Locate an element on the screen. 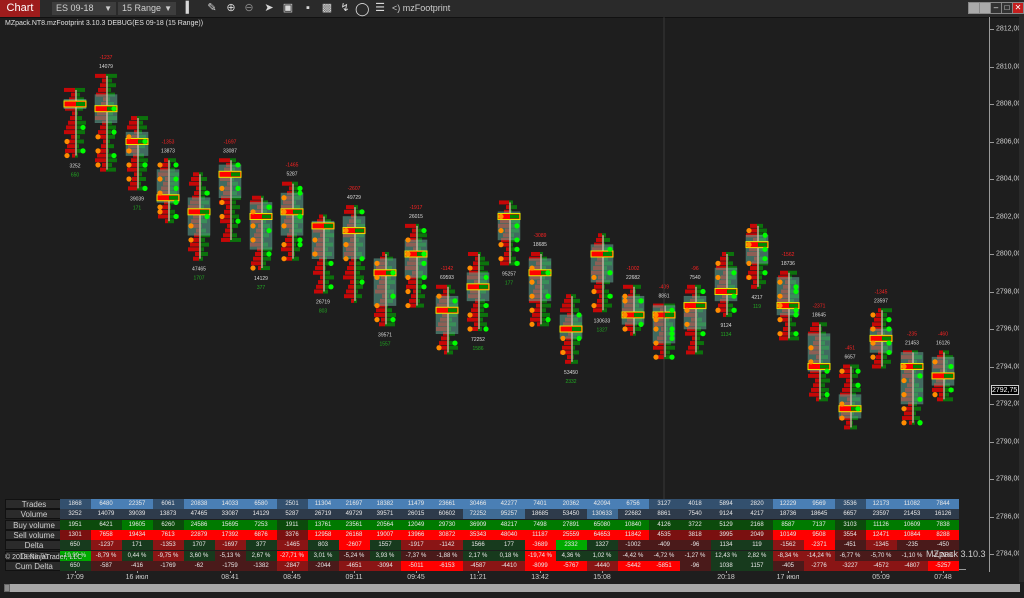 The image size is (1024, 598). stats-cell-trades: 2501 is located at coordinates (292, 504).